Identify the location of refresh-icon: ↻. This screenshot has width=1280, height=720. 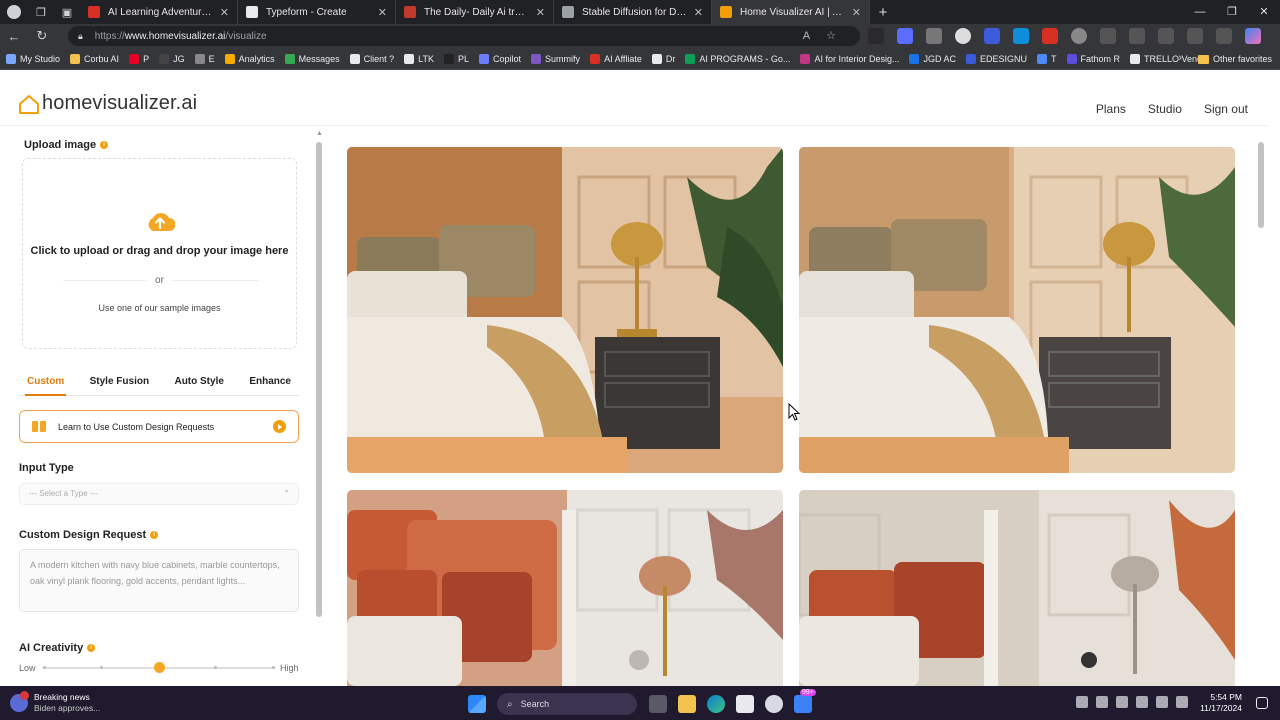
(42, 36).